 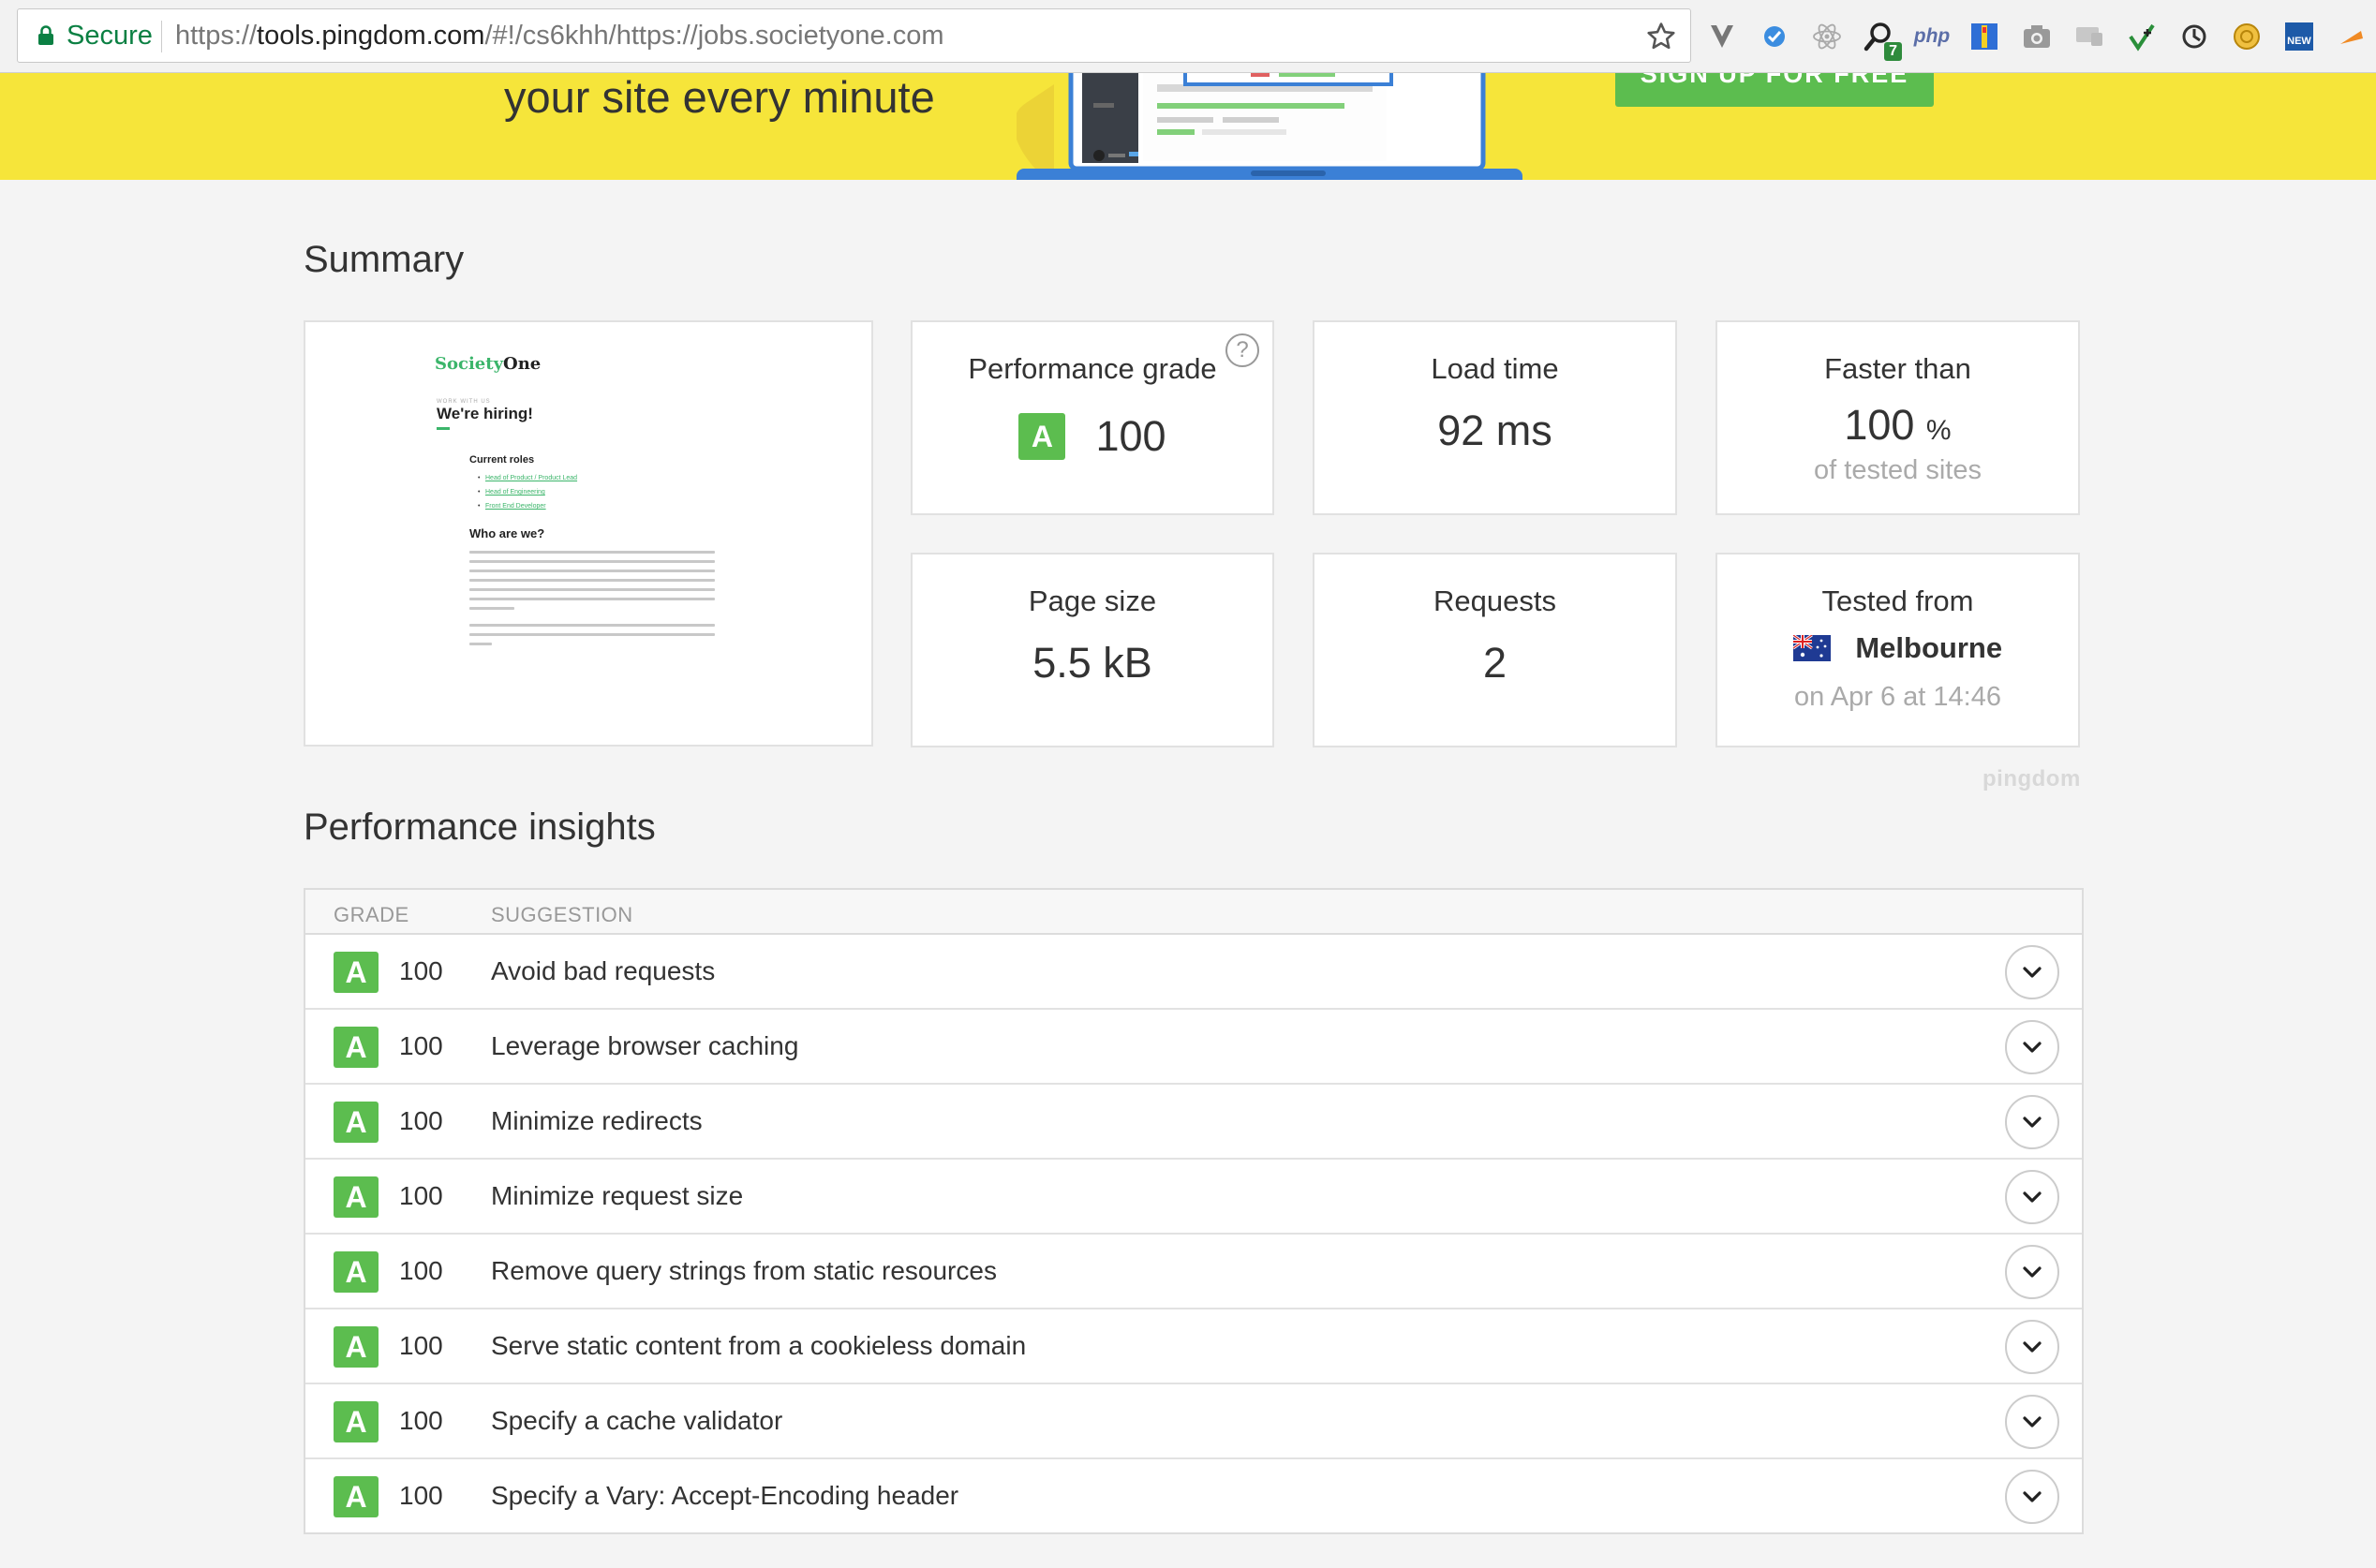 I want to click on new-label: NEW, so click(x=2299, y=41).